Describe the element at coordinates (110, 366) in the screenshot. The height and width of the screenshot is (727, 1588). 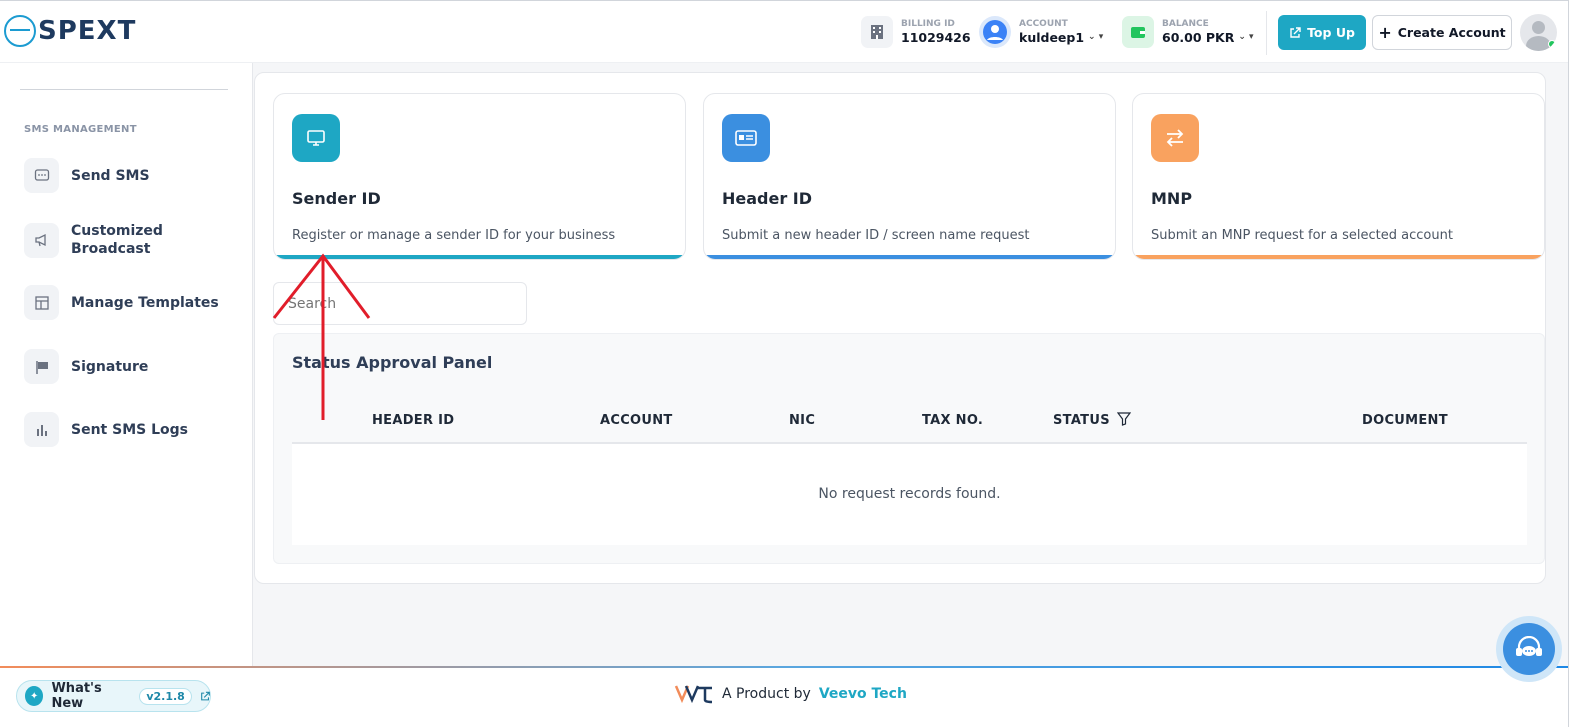
I see `sidebar-item-label: Signature` at that location.